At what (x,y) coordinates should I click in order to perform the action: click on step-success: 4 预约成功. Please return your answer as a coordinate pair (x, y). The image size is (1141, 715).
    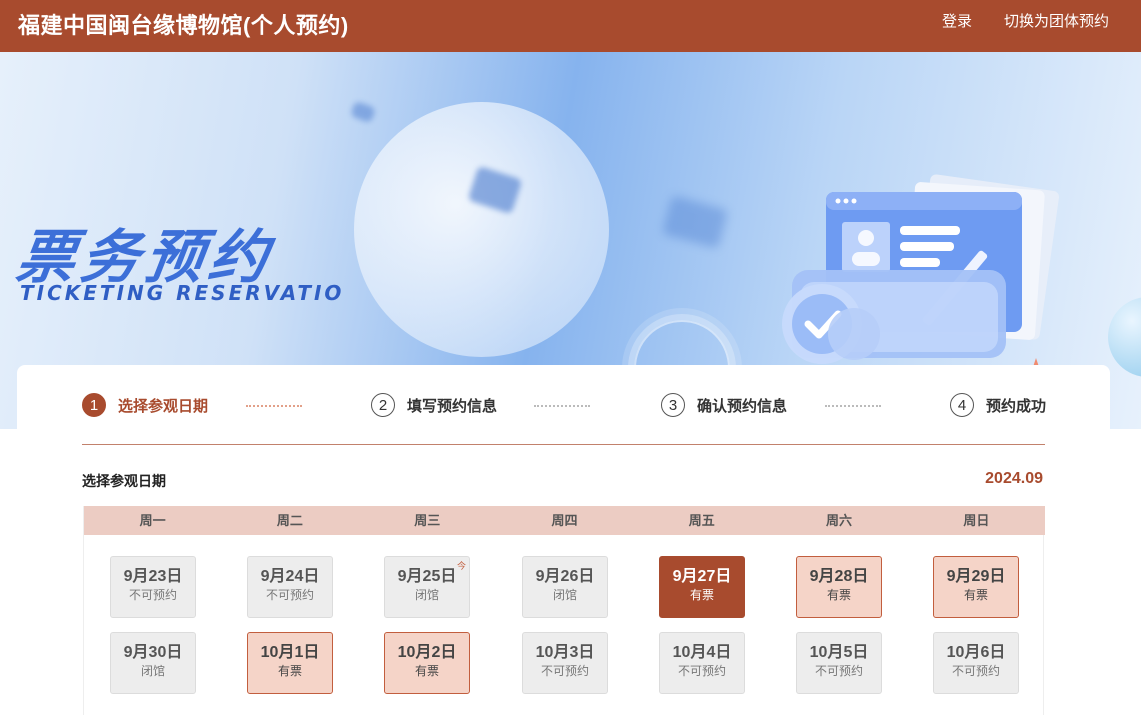
    Looking at the image, I should click on (998, 405).